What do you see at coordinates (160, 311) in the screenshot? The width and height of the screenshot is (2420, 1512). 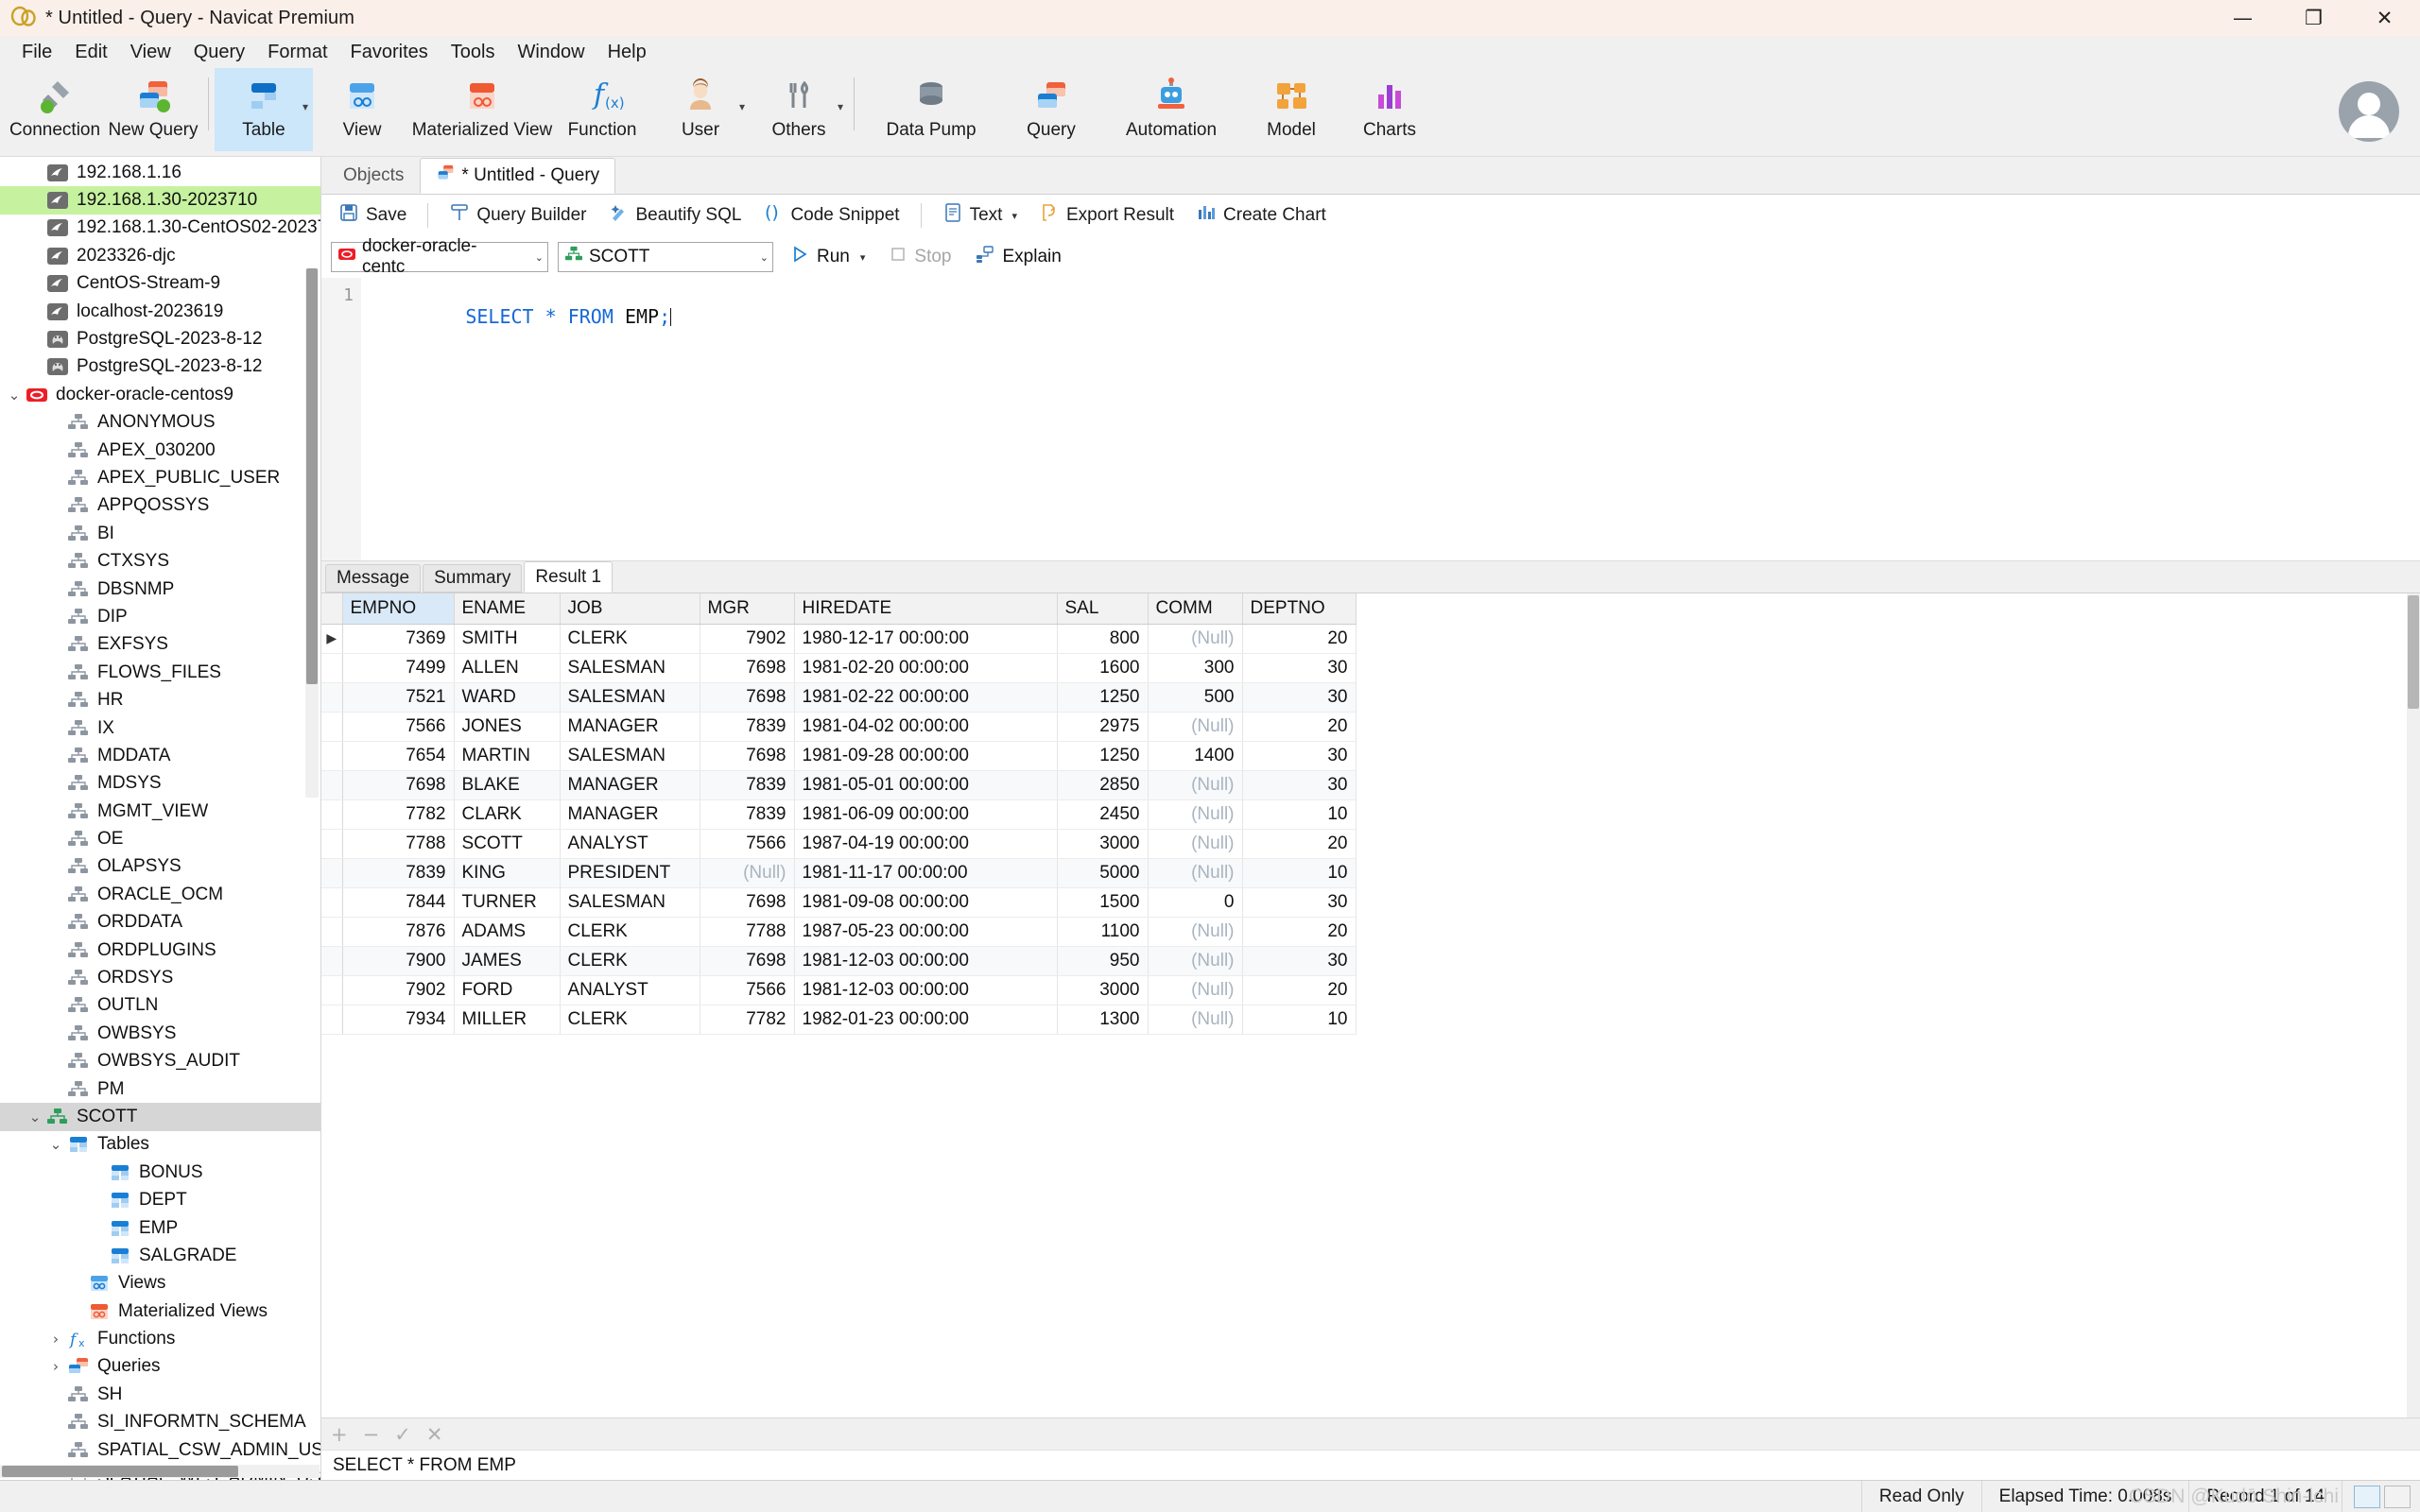 I see `tree-item-localhost-2023619: localhost-2023619` at bounding box center [160, 311].